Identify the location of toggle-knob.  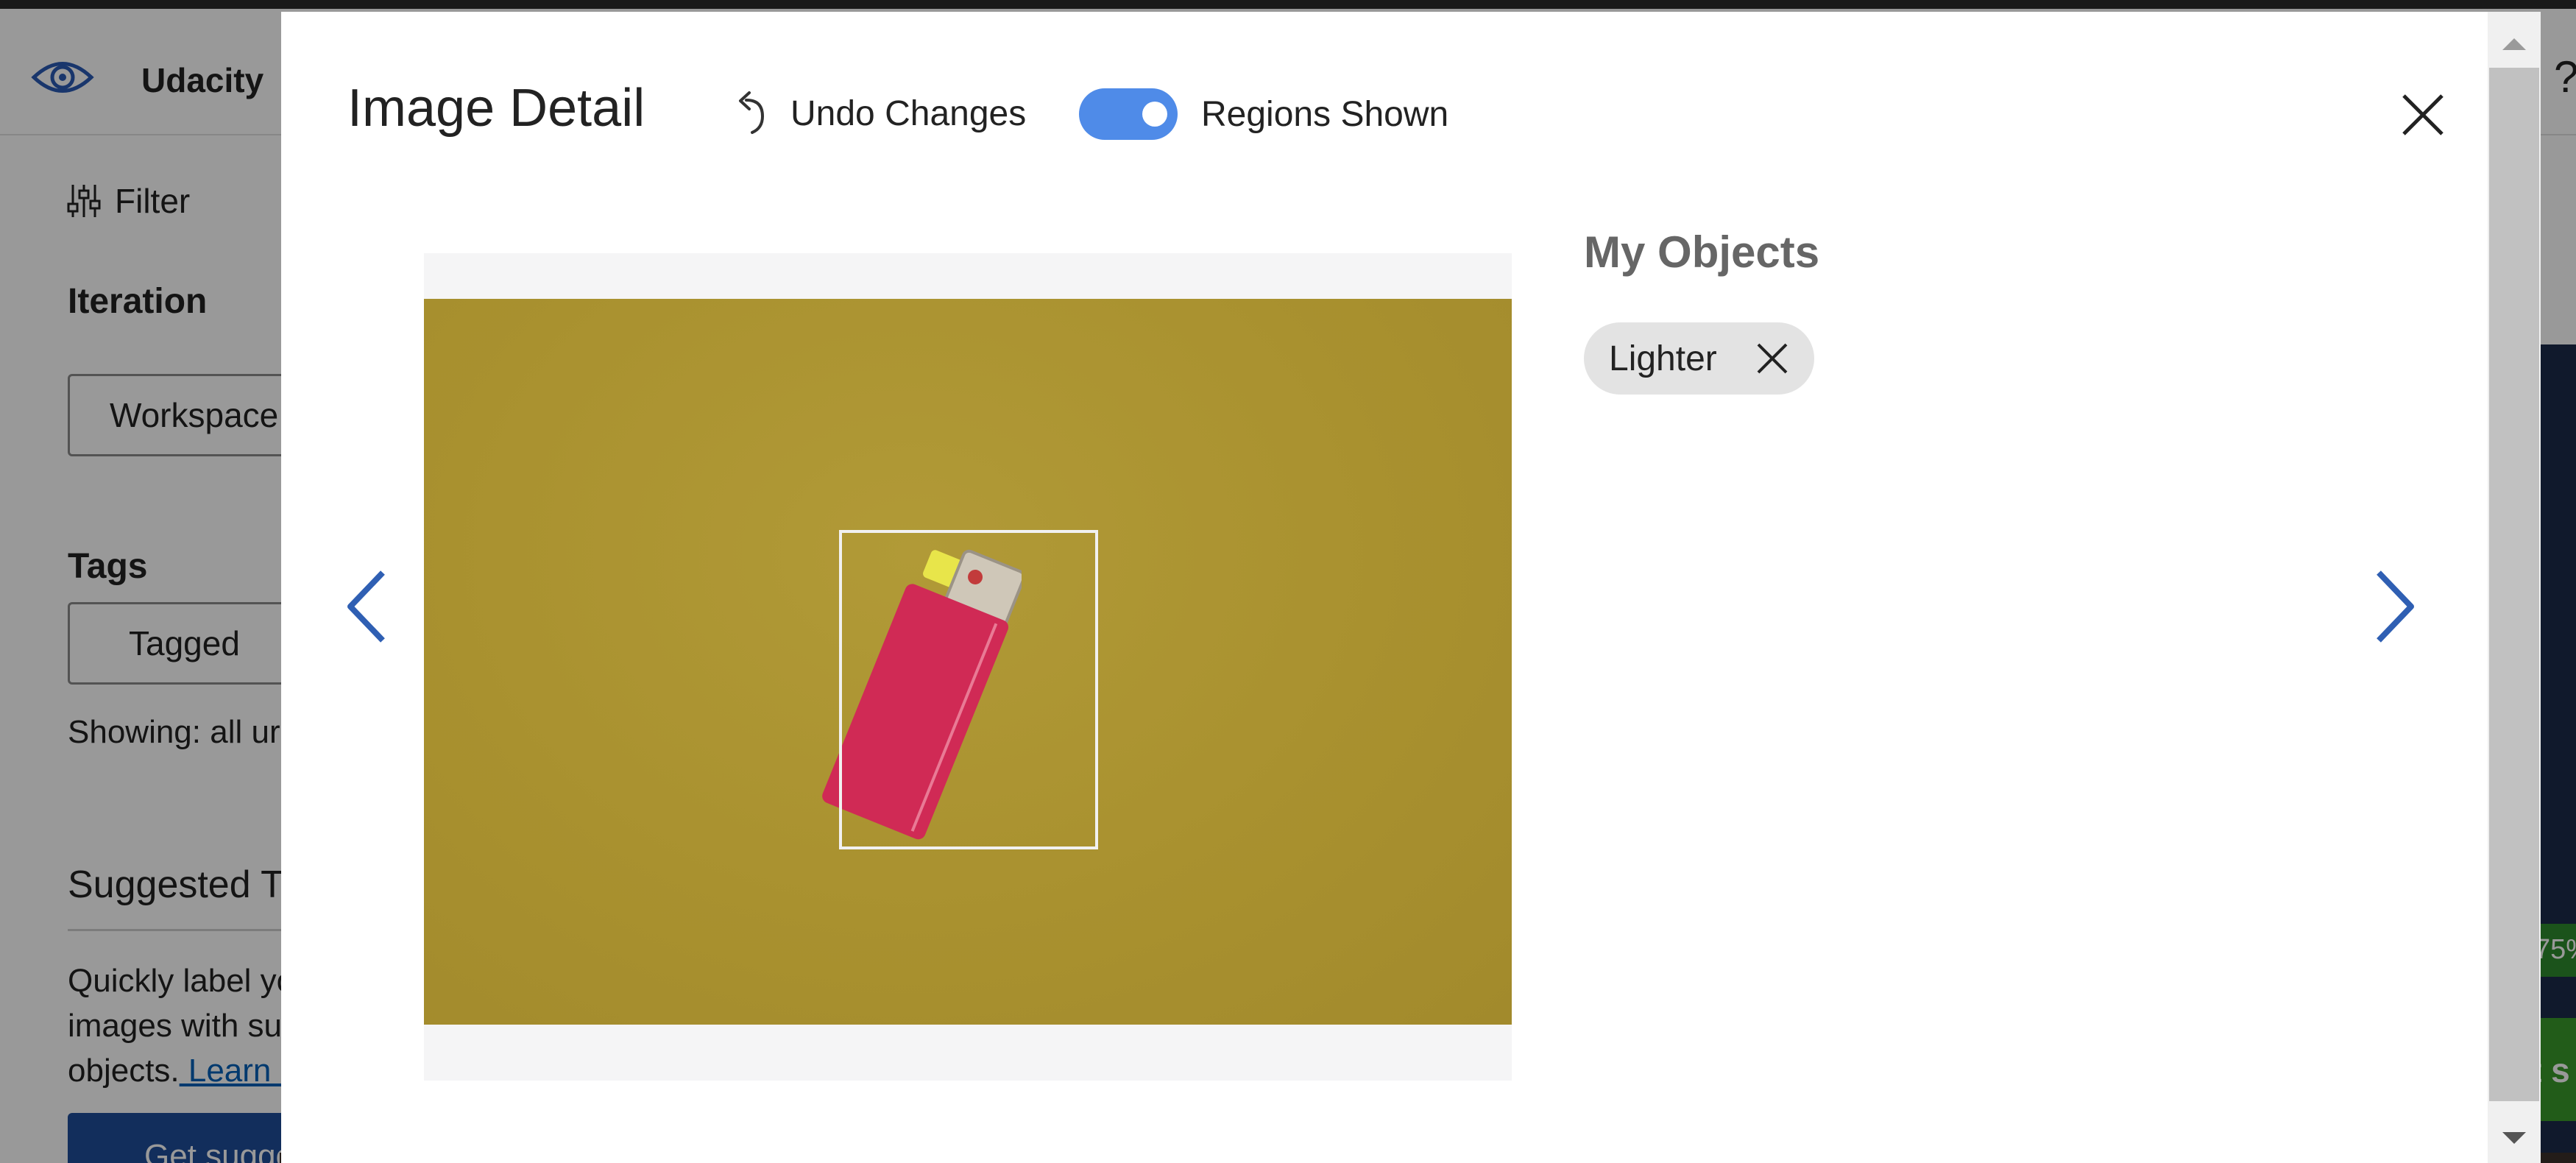
(1154, 114).